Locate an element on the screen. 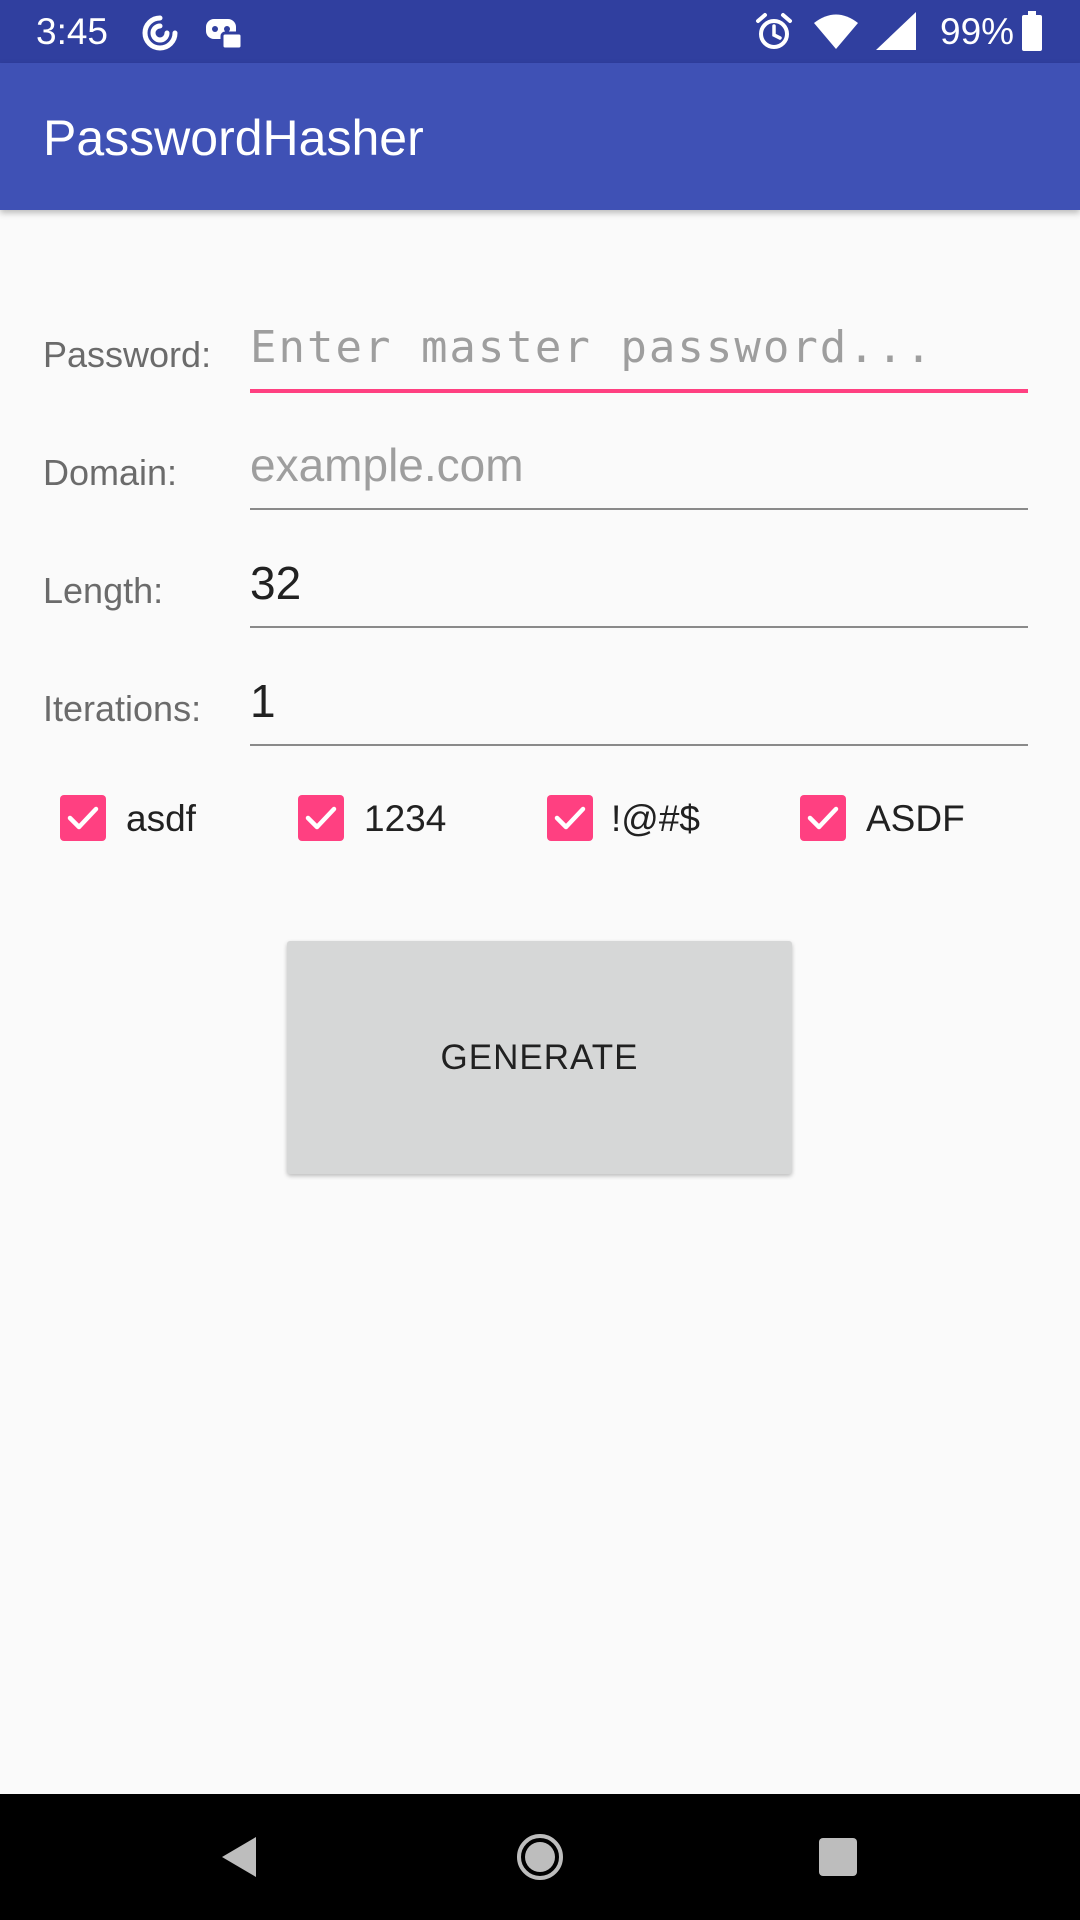 The width and height of the screenshot is (1080, 1920). checkbox-label: 1234 is located at coordinates (405, 818).